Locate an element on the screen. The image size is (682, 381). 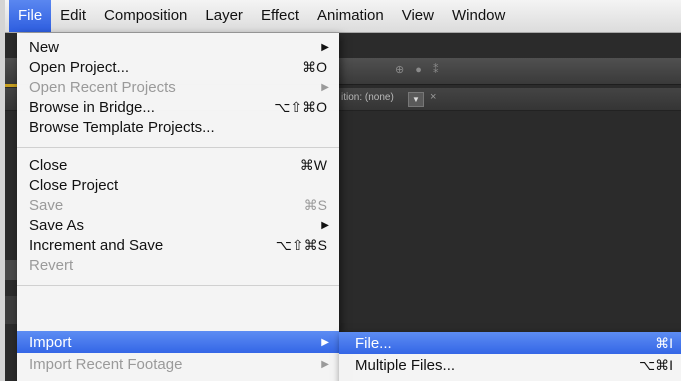
menu-item-new: New ▶ is located at coordinates (178, 47).